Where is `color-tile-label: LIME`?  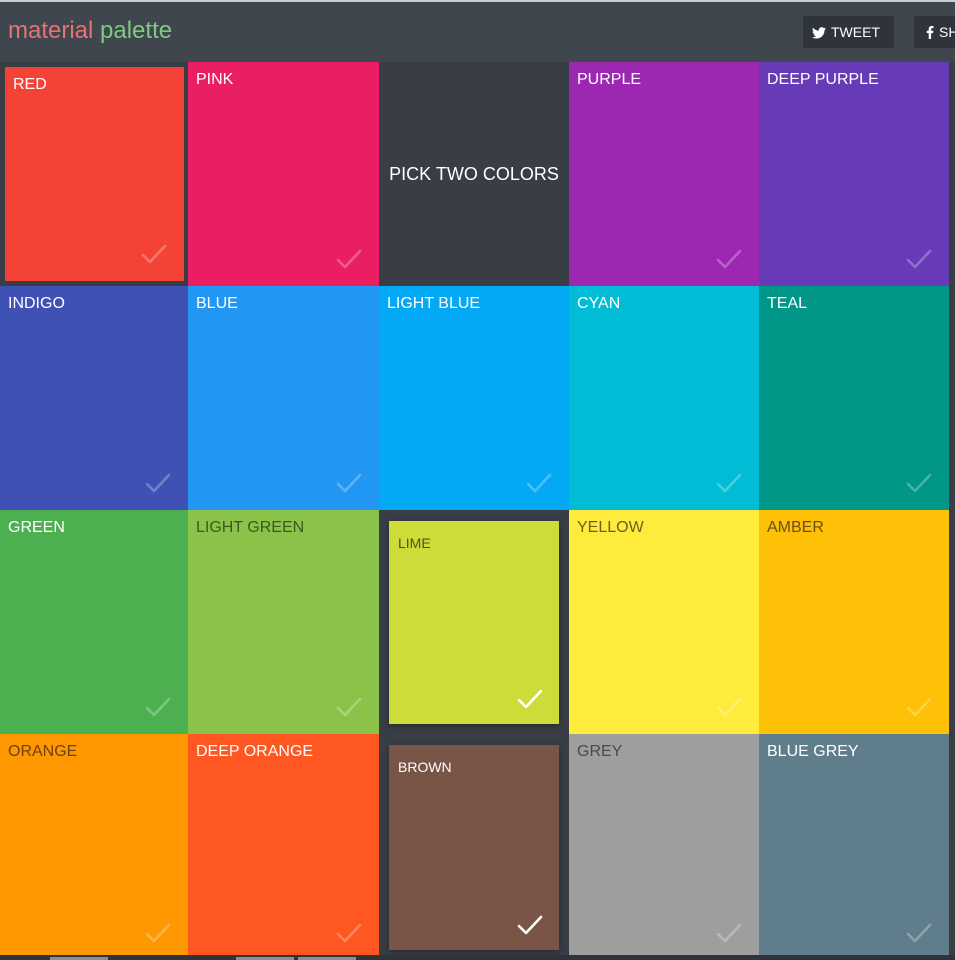 color-tile-label: LIME is located at coordinates (414, 543).